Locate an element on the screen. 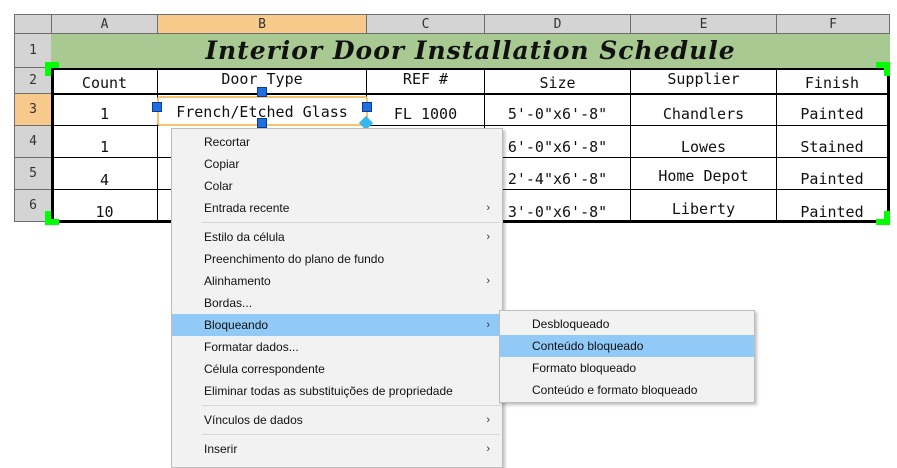  header-supplier: Supplier is located at coordinates (703, 81).